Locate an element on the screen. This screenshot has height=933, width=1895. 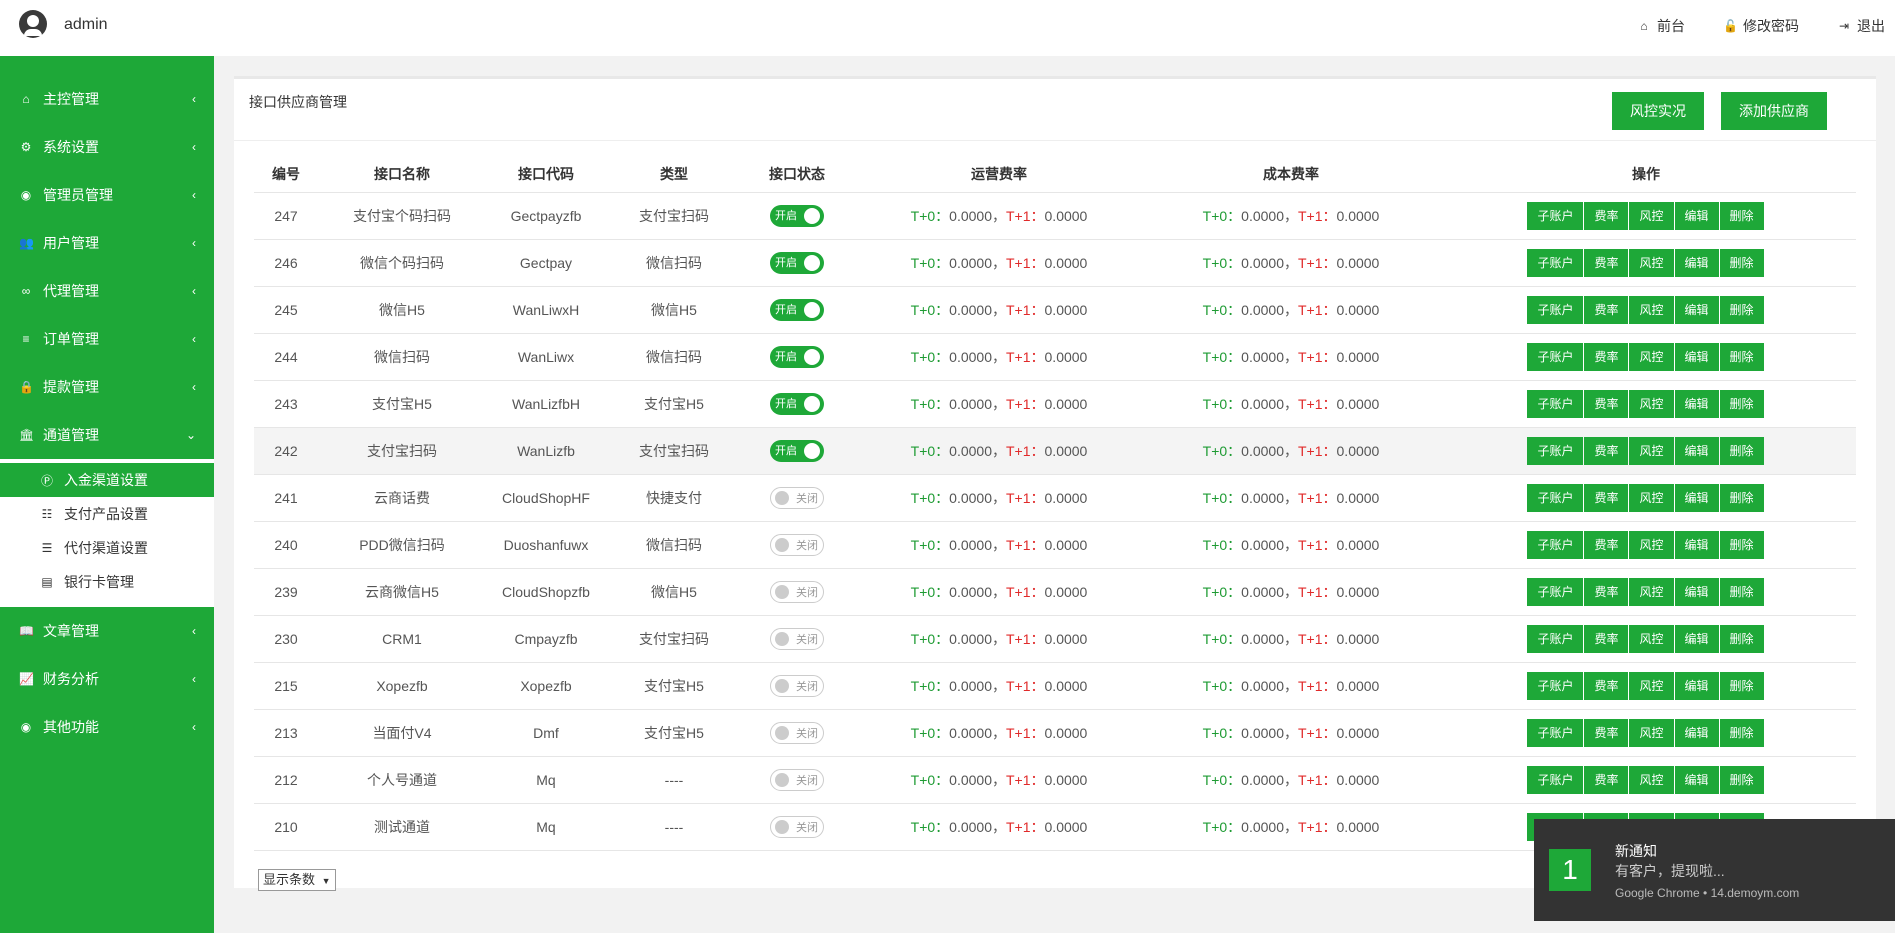
sidebar-item-3: 👥 用户管理 ‹ is located at coordinates (107, 243).